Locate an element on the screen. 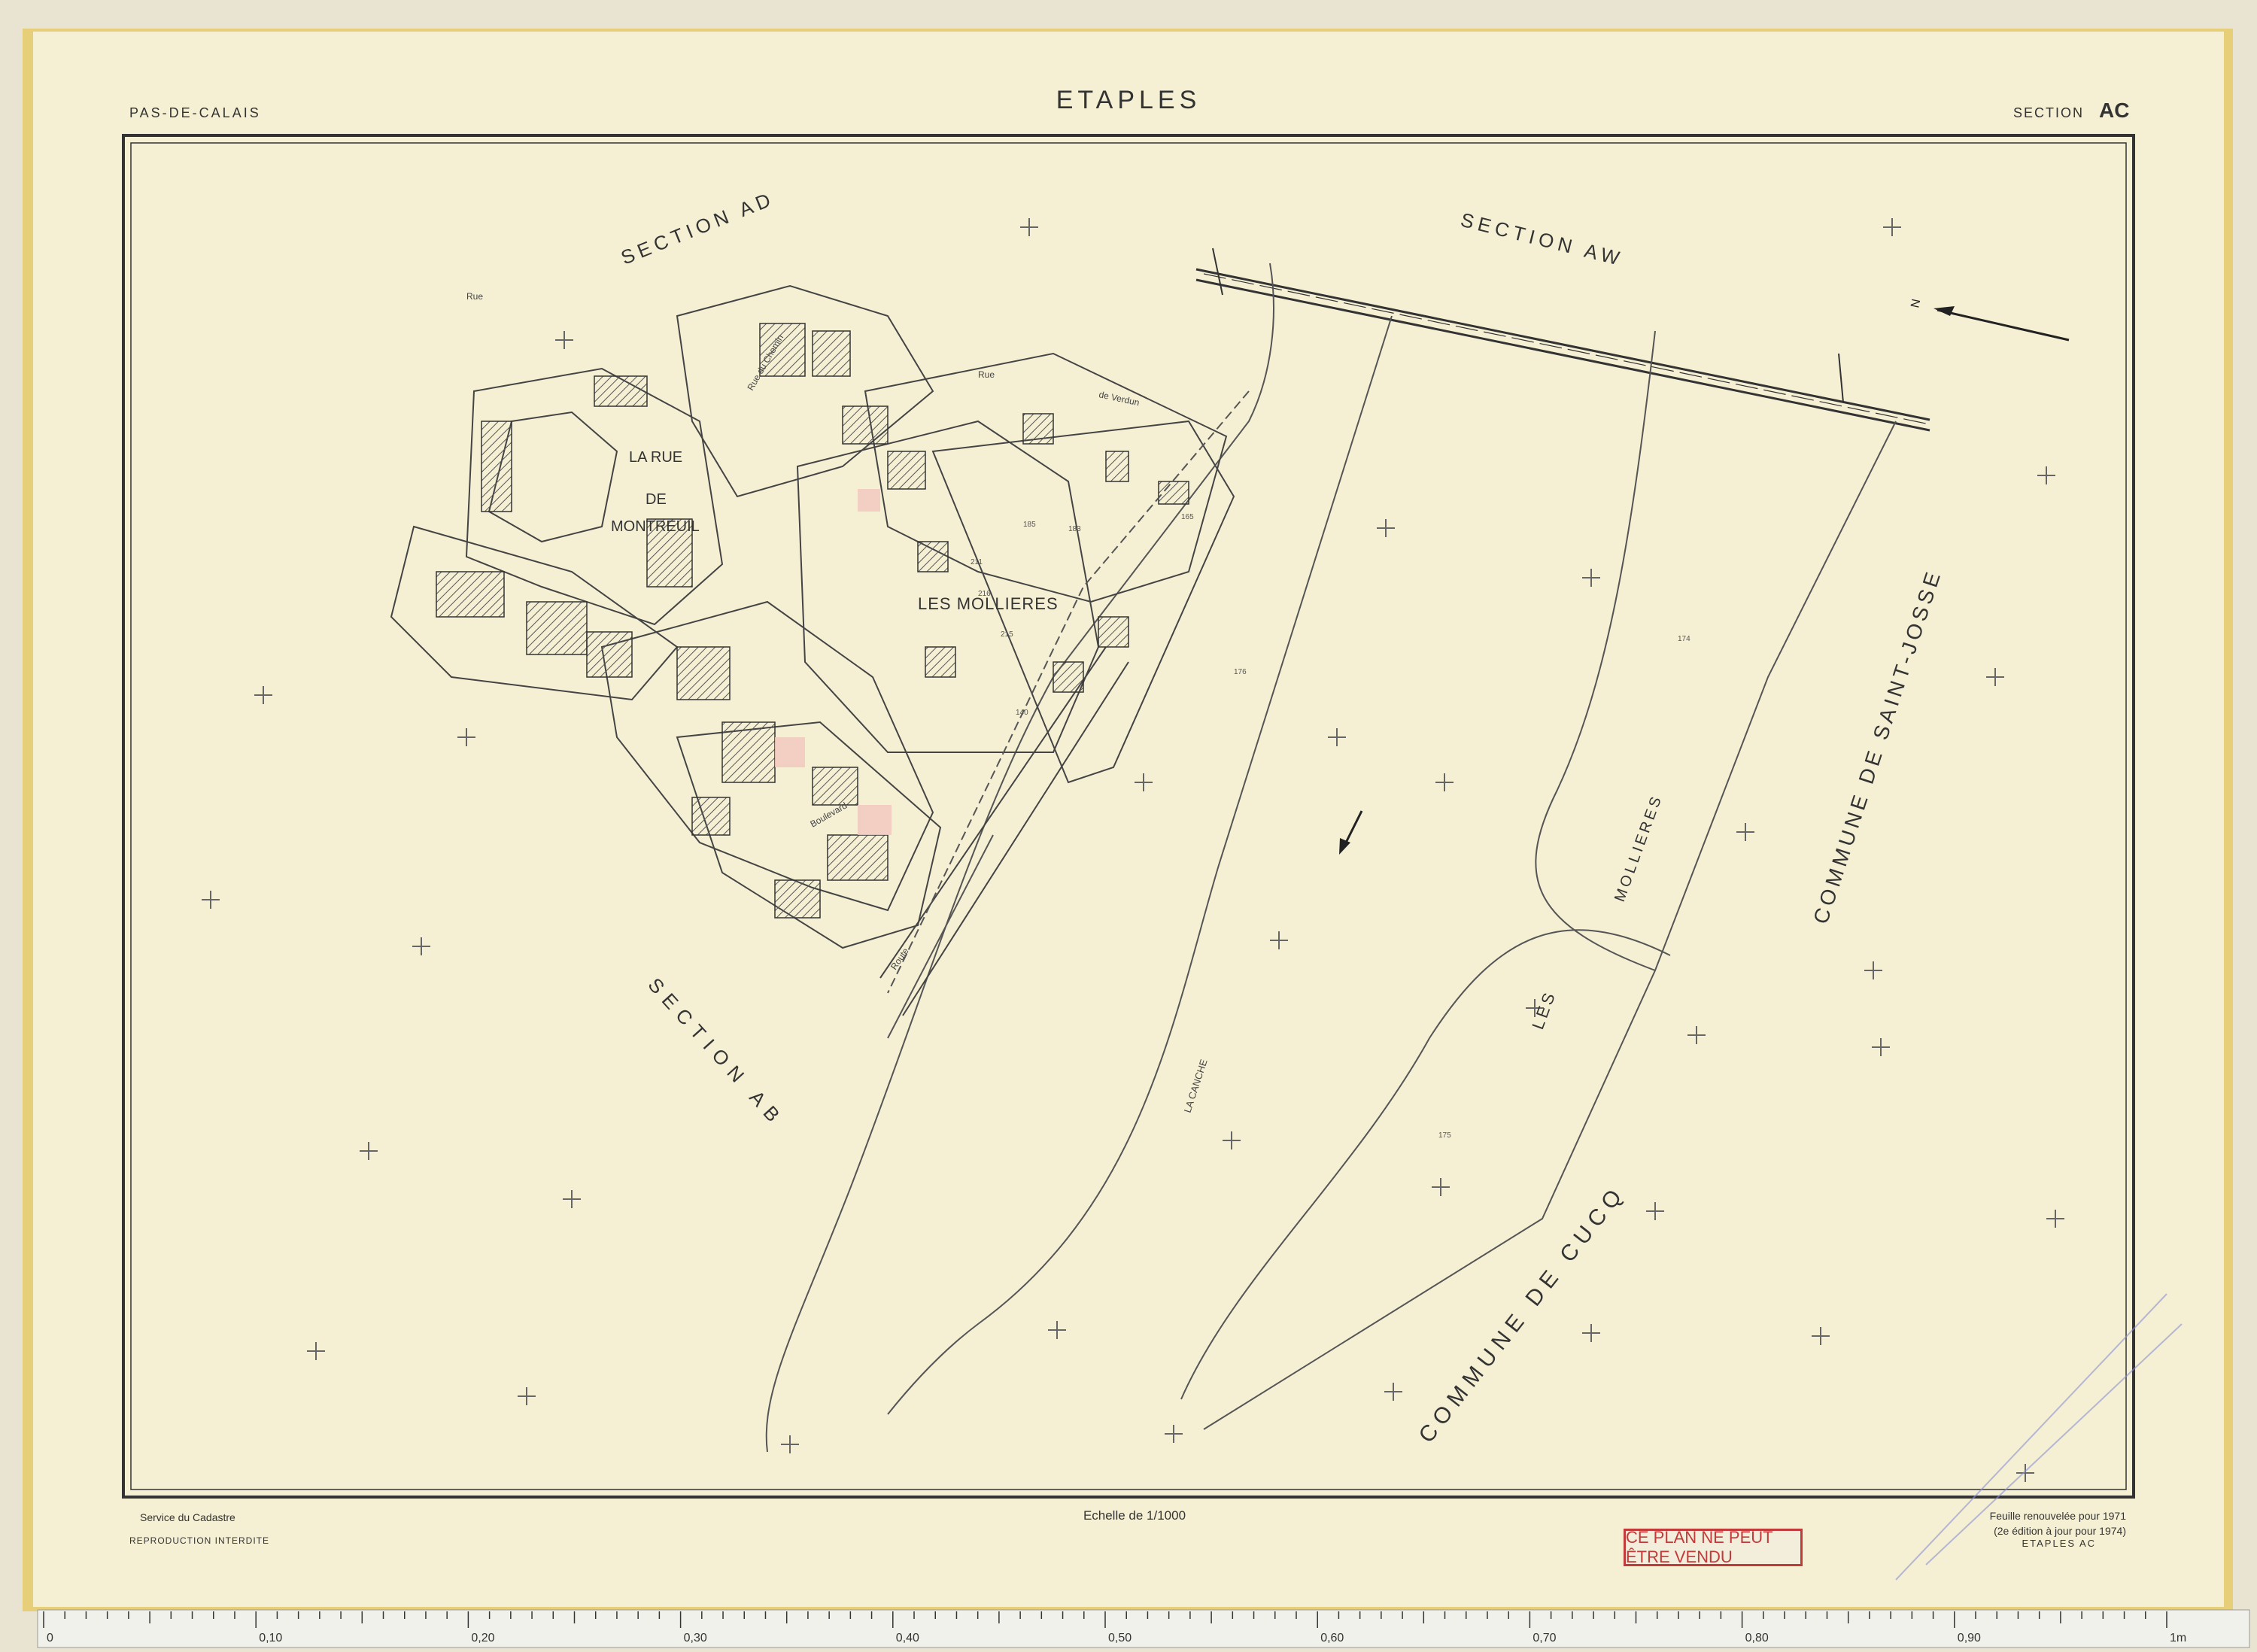  ruler-label: 0,40 is located at coordinates (908, 1638).